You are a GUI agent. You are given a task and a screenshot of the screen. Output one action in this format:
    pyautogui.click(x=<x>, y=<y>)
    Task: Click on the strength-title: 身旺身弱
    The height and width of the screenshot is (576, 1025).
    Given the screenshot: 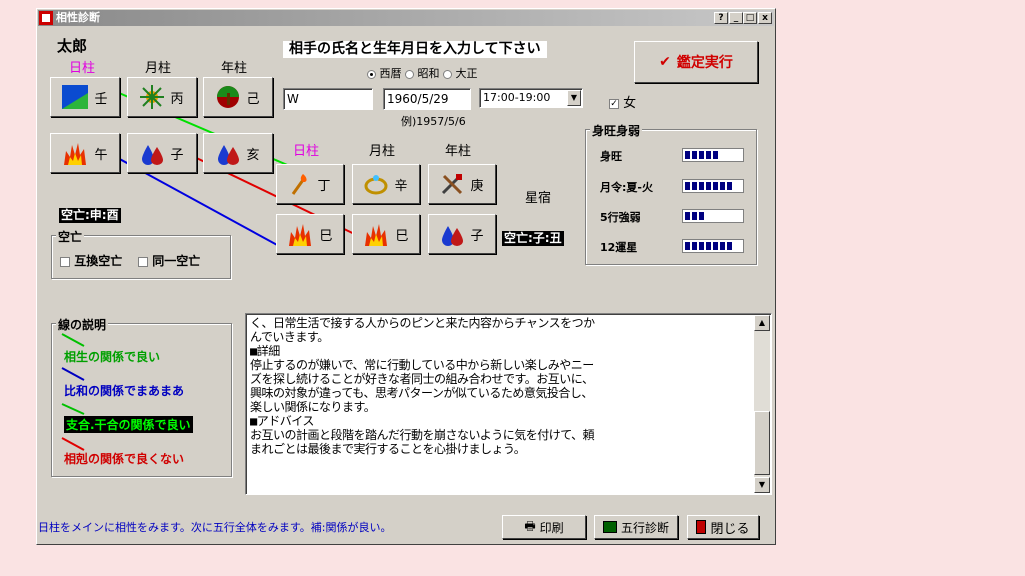 What is the action you would take?
    pyautogui.click(x=616, y=130)
    